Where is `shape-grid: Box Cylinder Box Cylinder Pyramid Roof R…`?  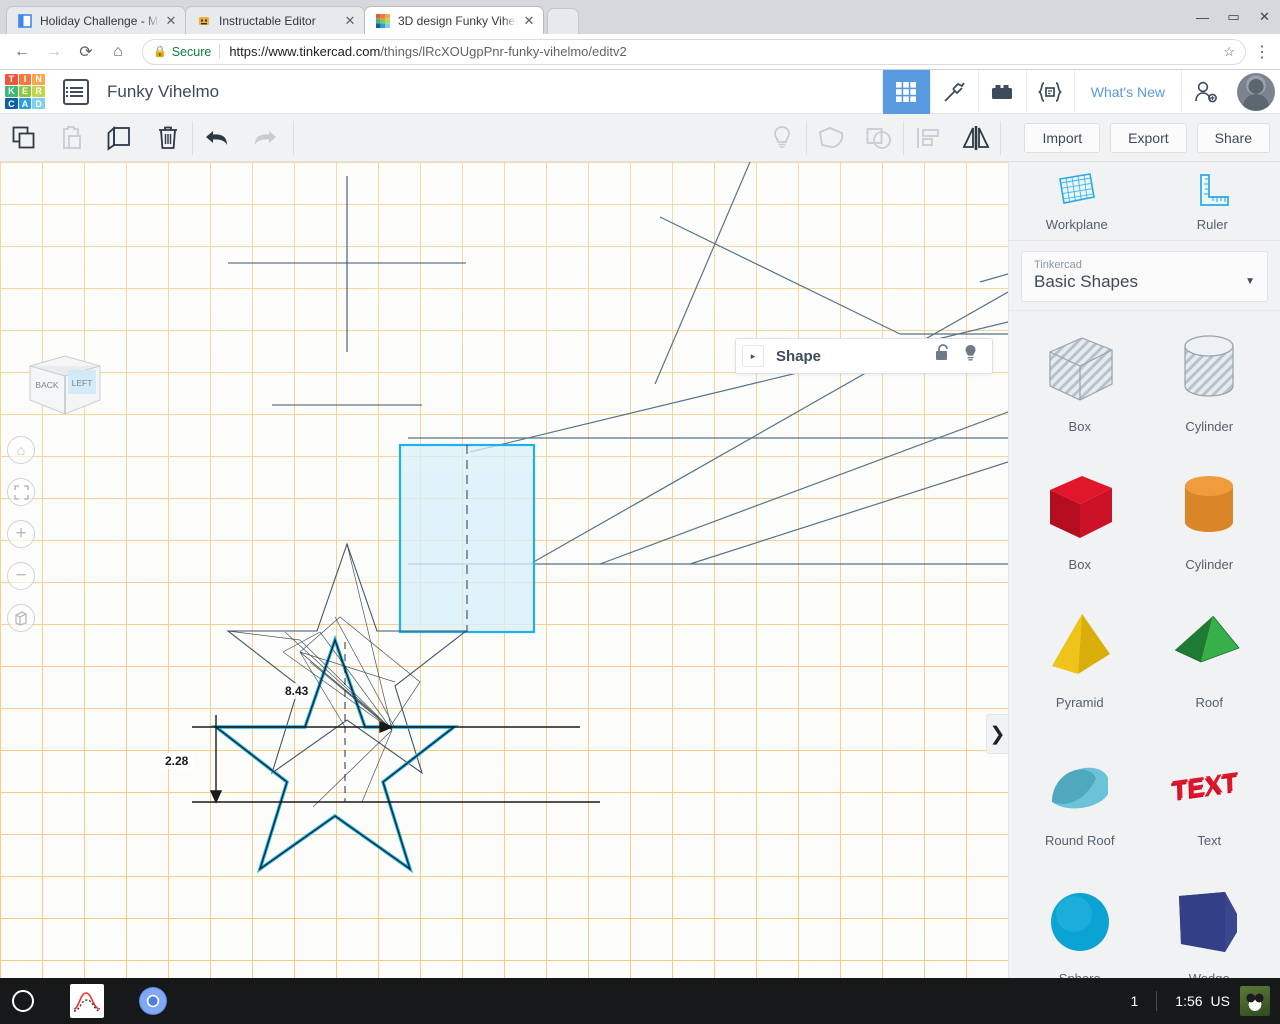 shape-grid: Box Cylinder Box Cylinder Pyramid Roof R… is located at coordinates (1144, 644).